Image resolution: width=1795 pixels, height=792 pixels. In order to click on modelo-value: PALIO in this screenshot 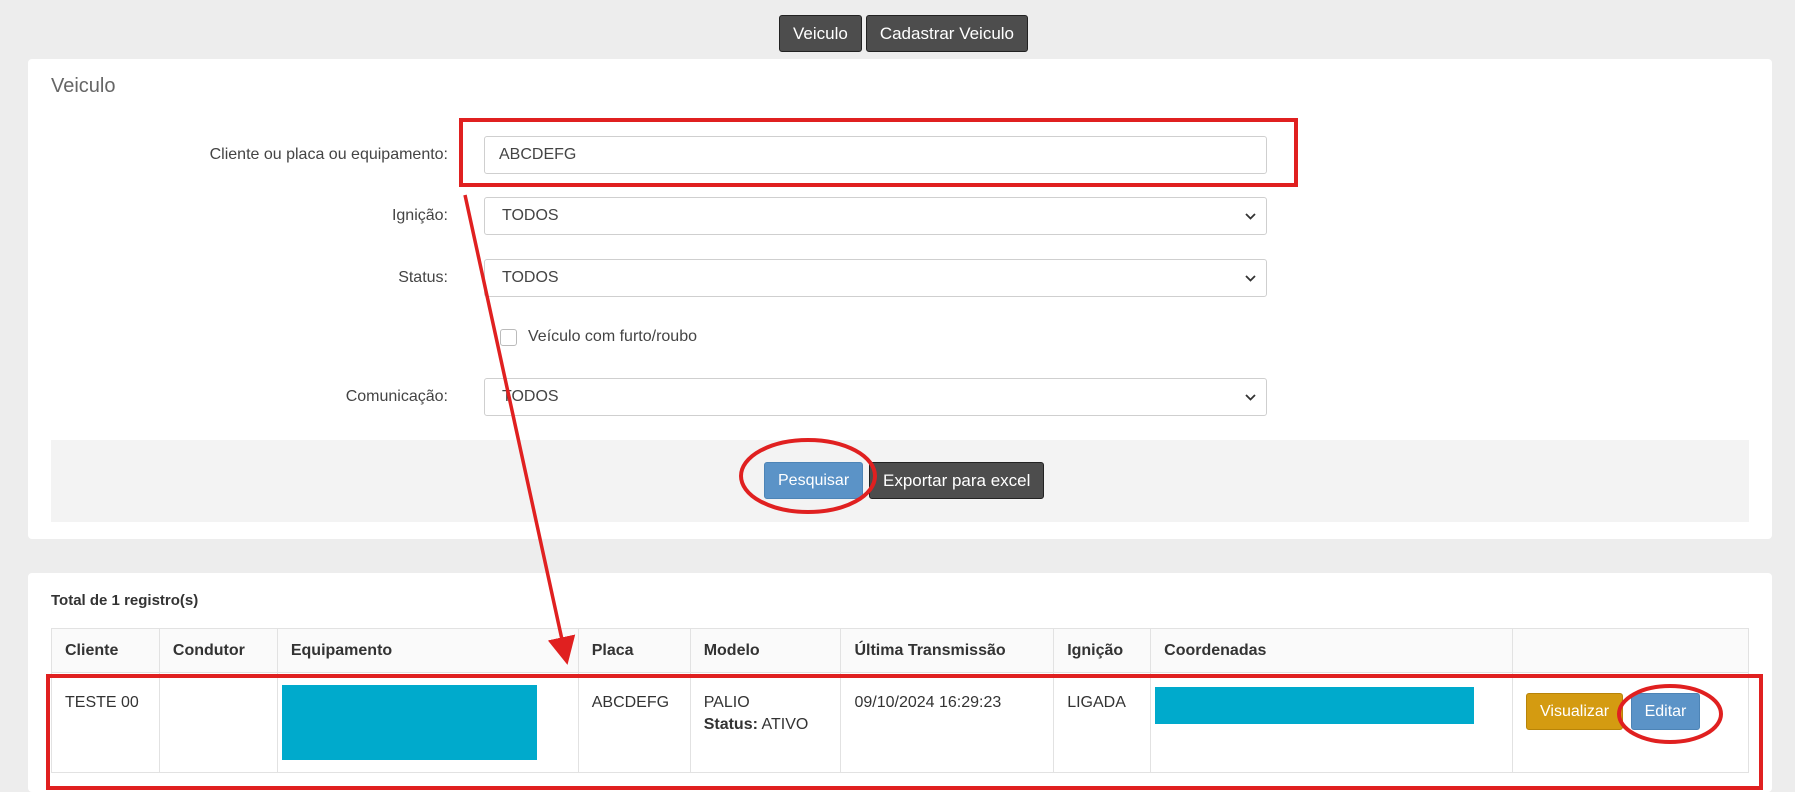, I will do `click(726, 702)`.